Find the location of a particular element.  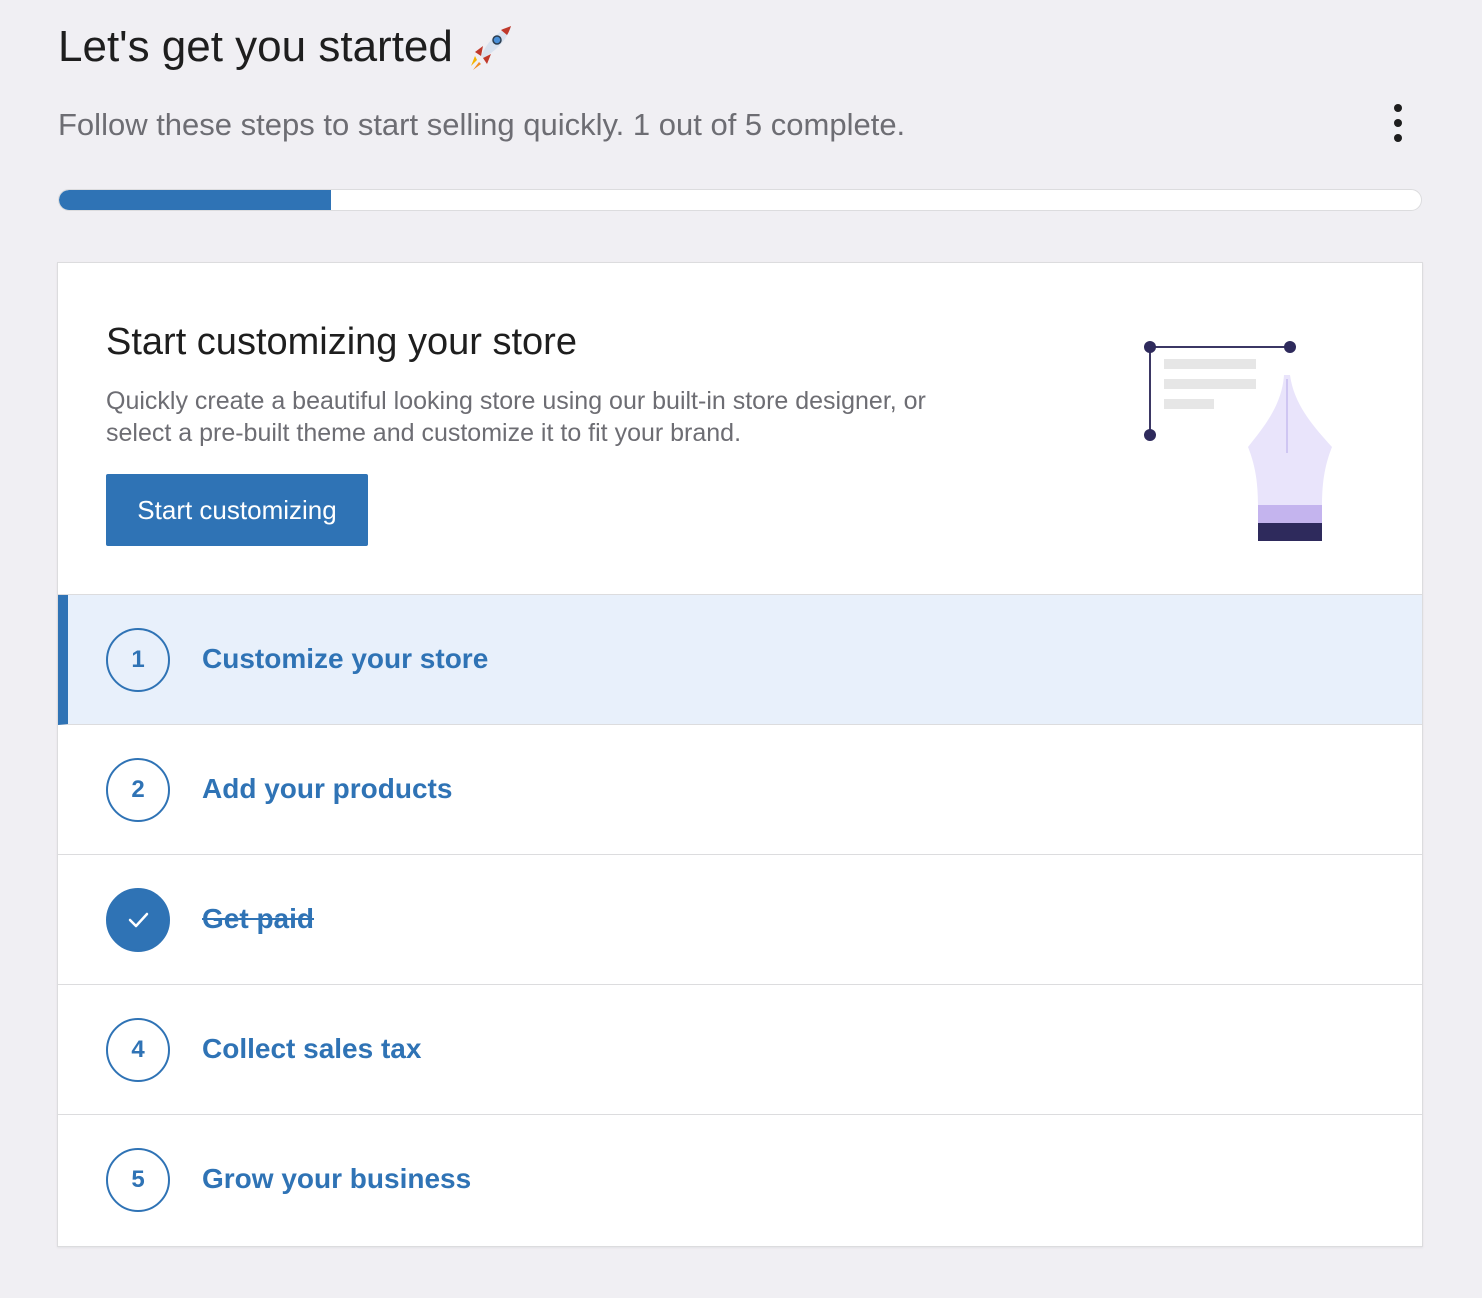

step-number-badge: 4 is located at coordinates (138, 1050).